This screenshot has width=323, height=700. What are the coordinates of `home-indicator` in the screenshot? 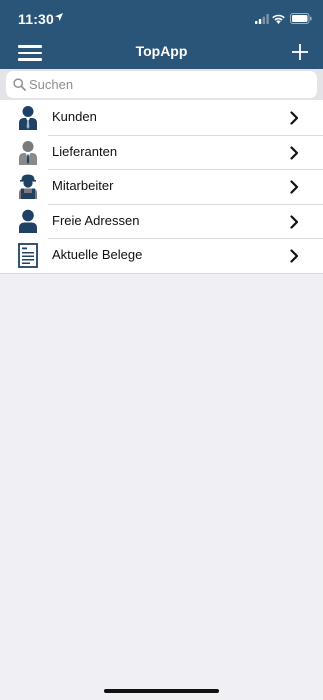 It's located at (161, 691).